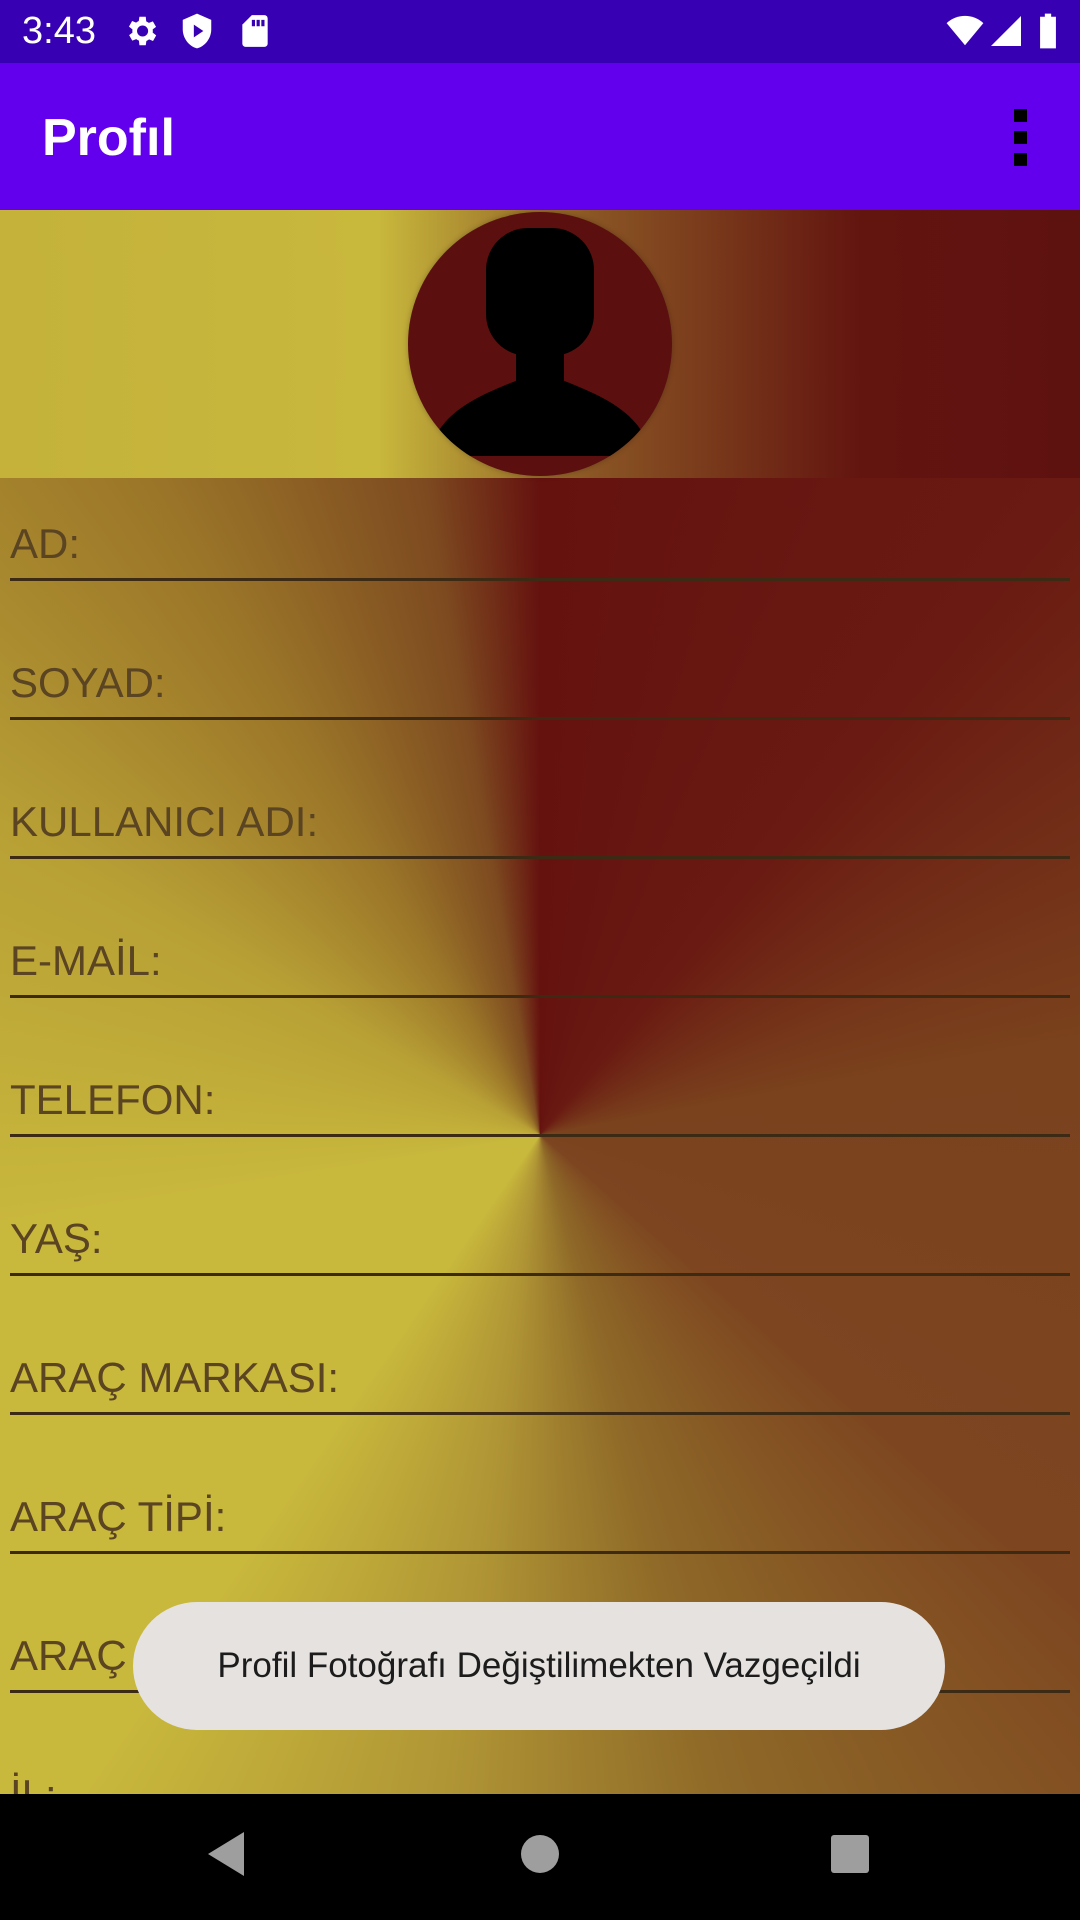  I want to click on field-label: KULLANICI ADI:, so click(164, 821).